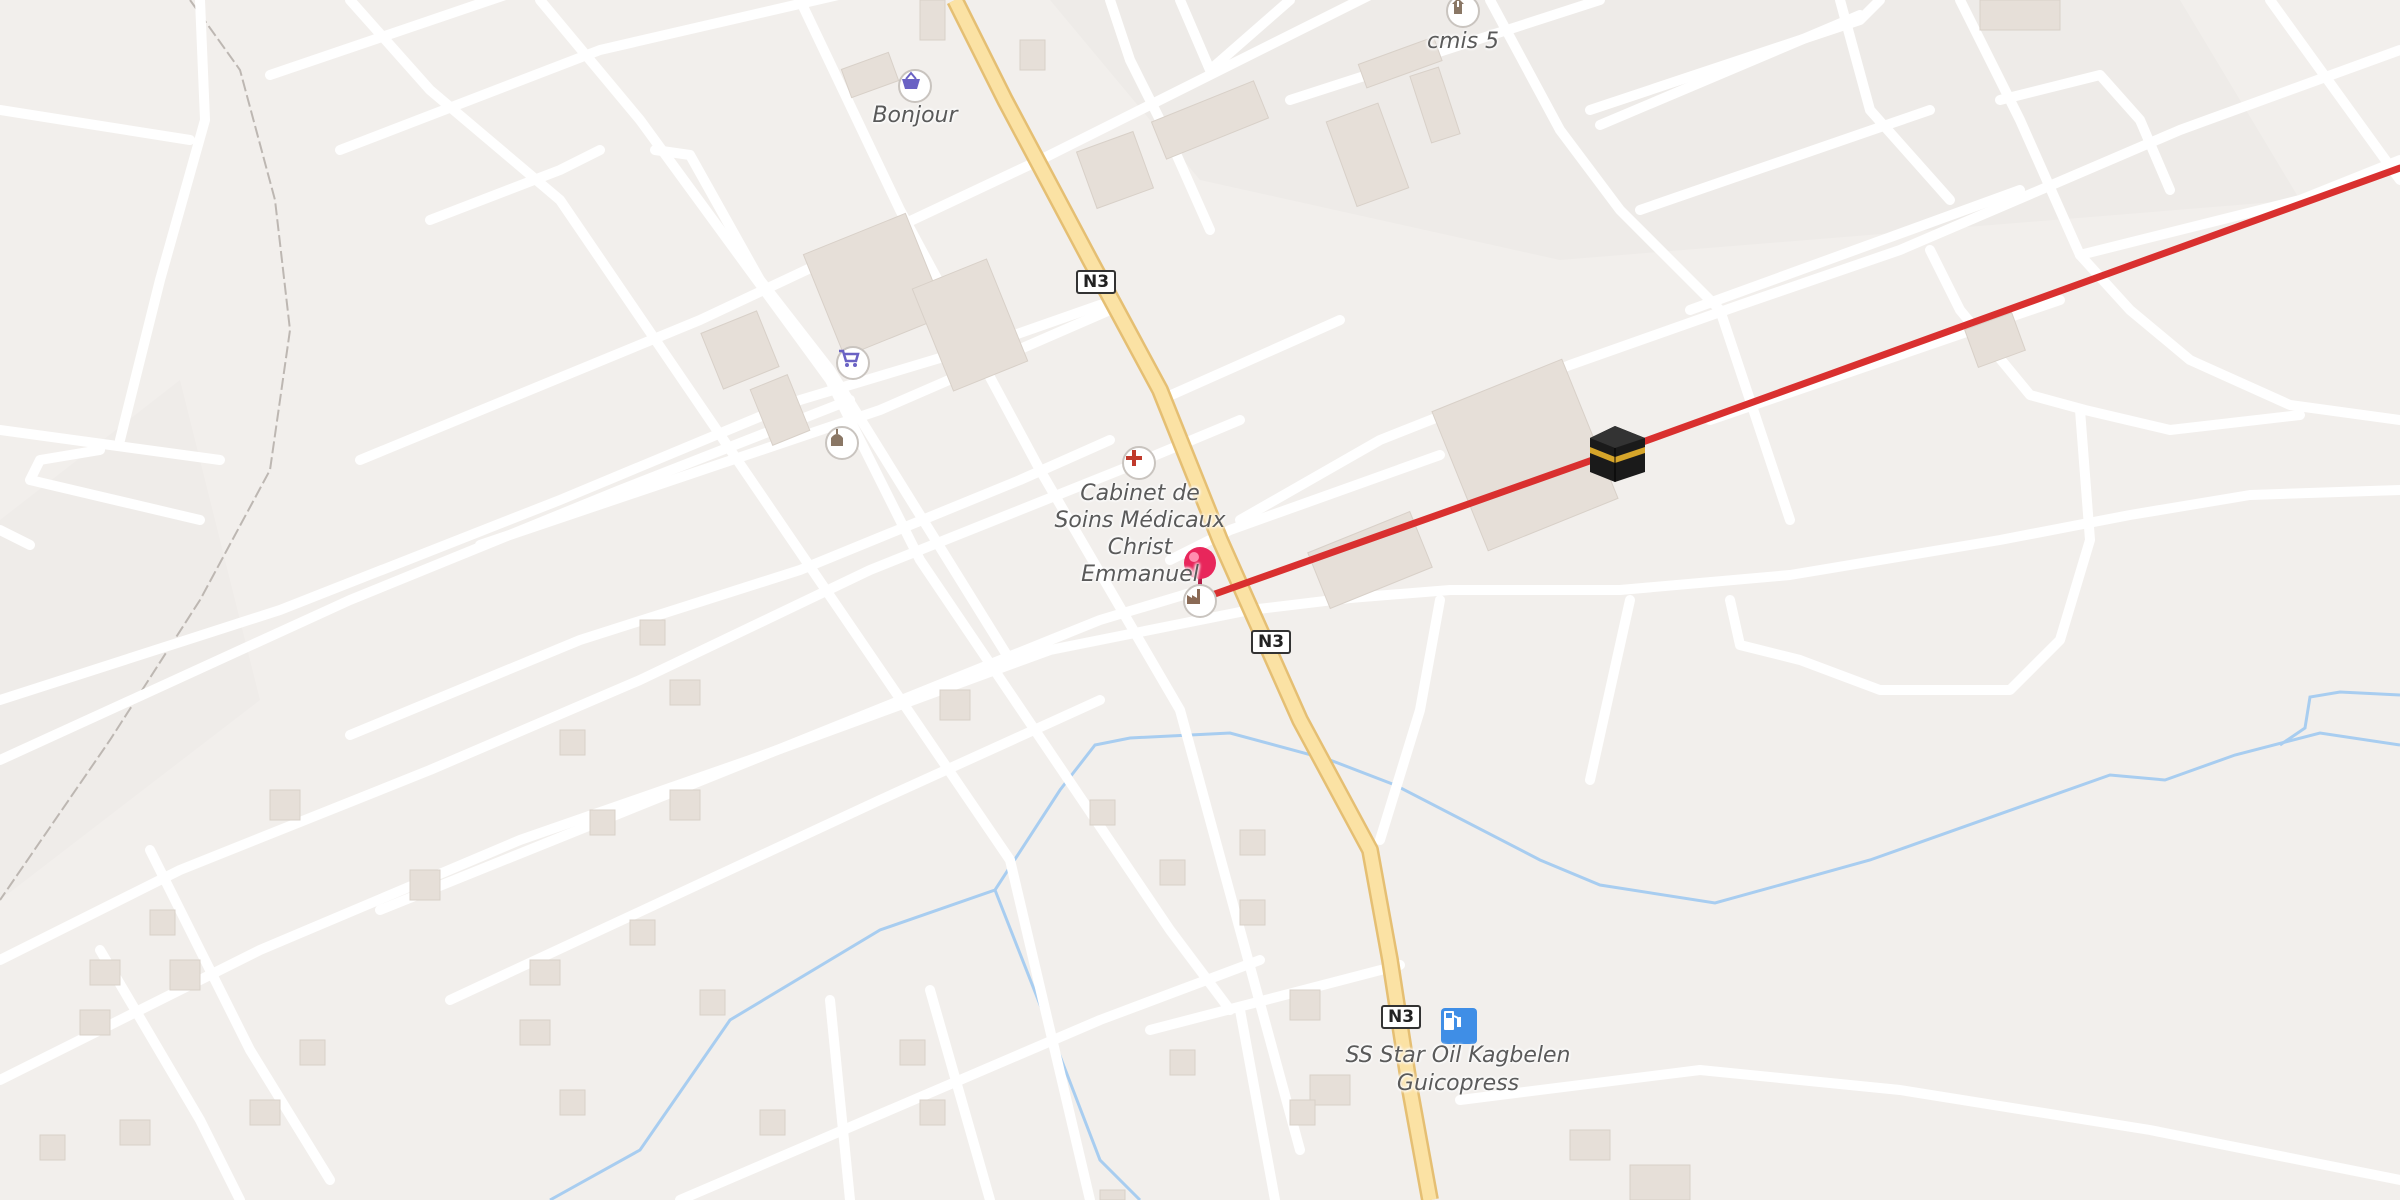 The height and width of the screenshot is (1200, 2400). I want to click on place-label-bonjour: Bonjour, so click(915, 115).